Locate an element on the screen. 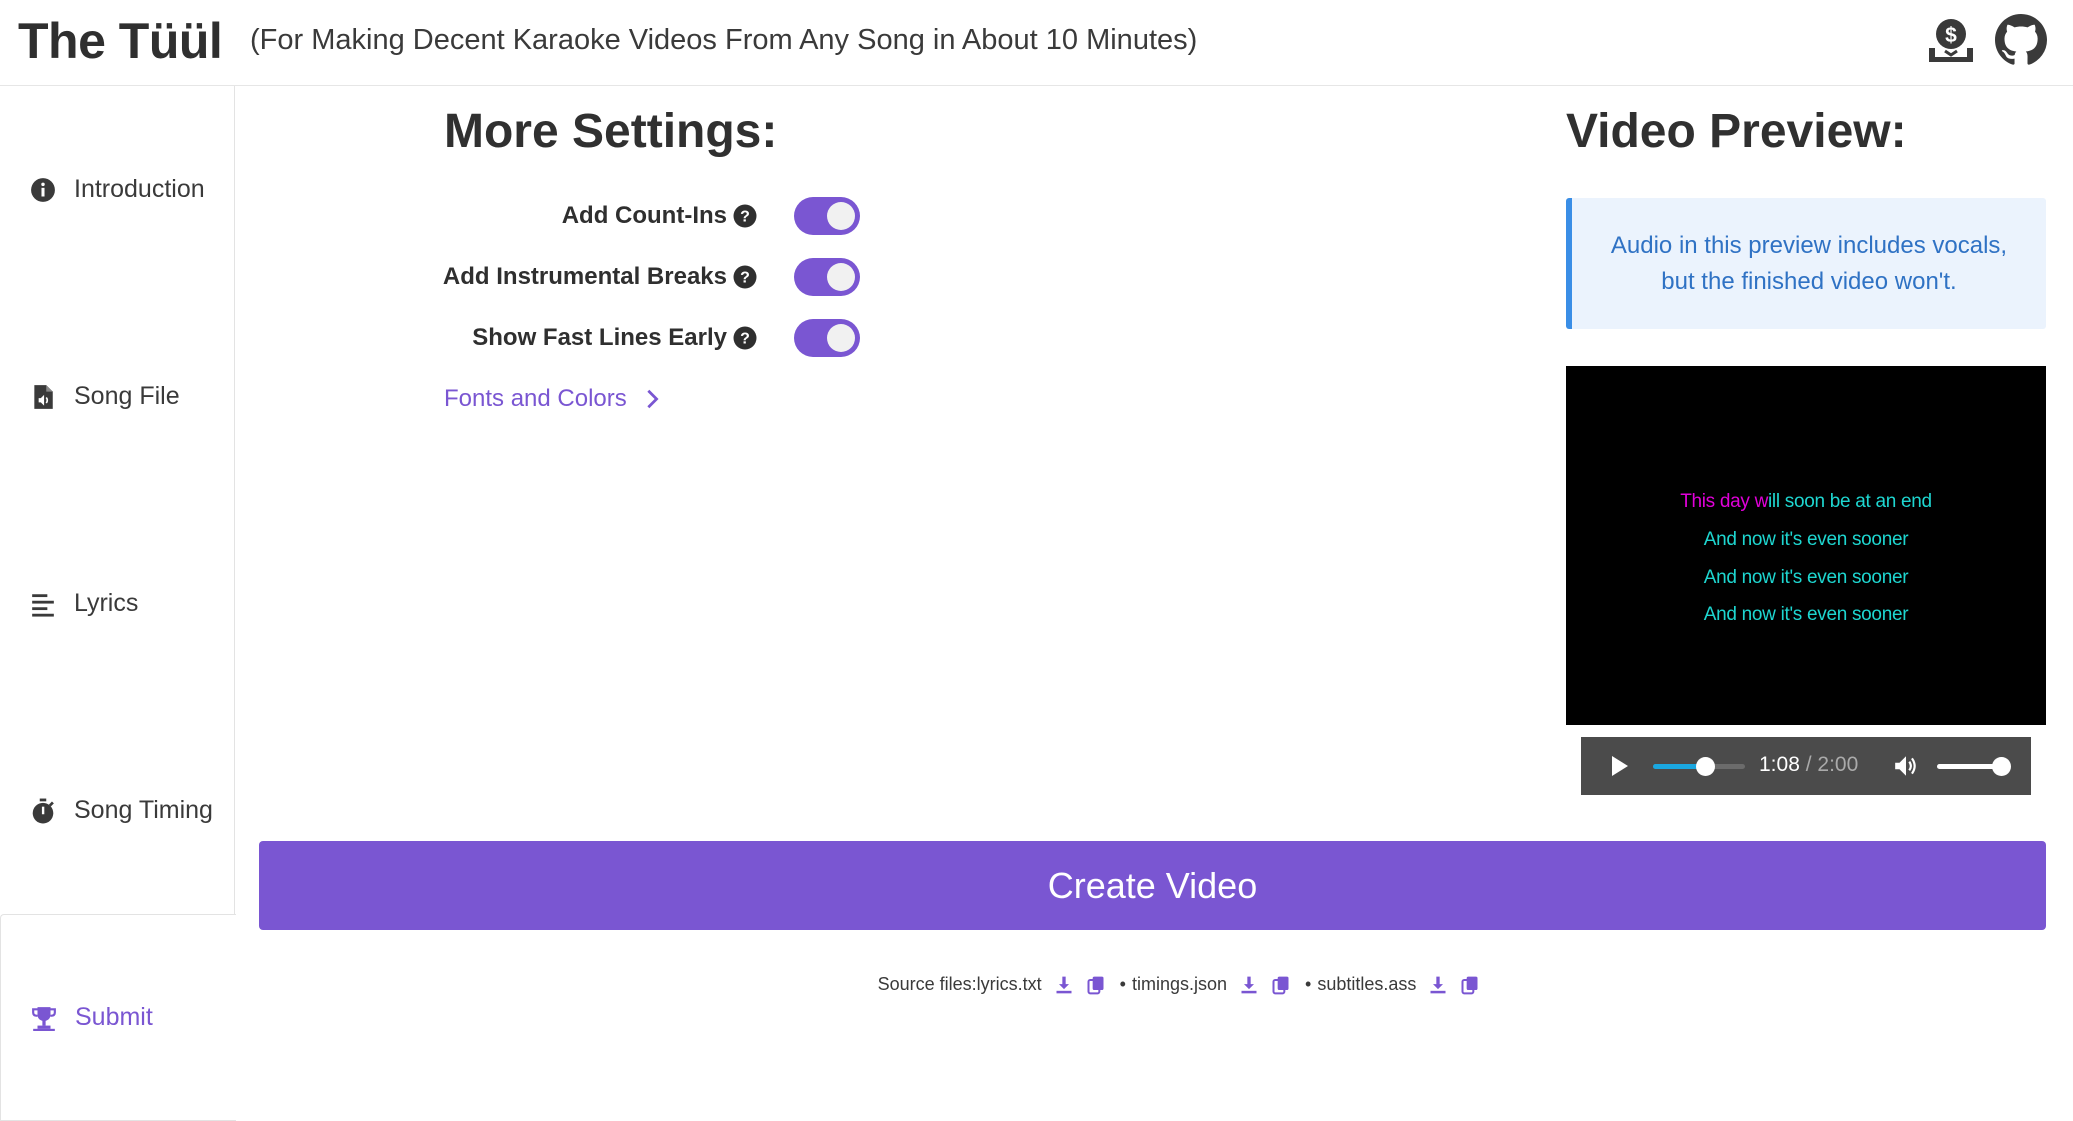 This screenshot has height=1121, width=2073. donate-icon: $ is located at coordinates (1951, 40).